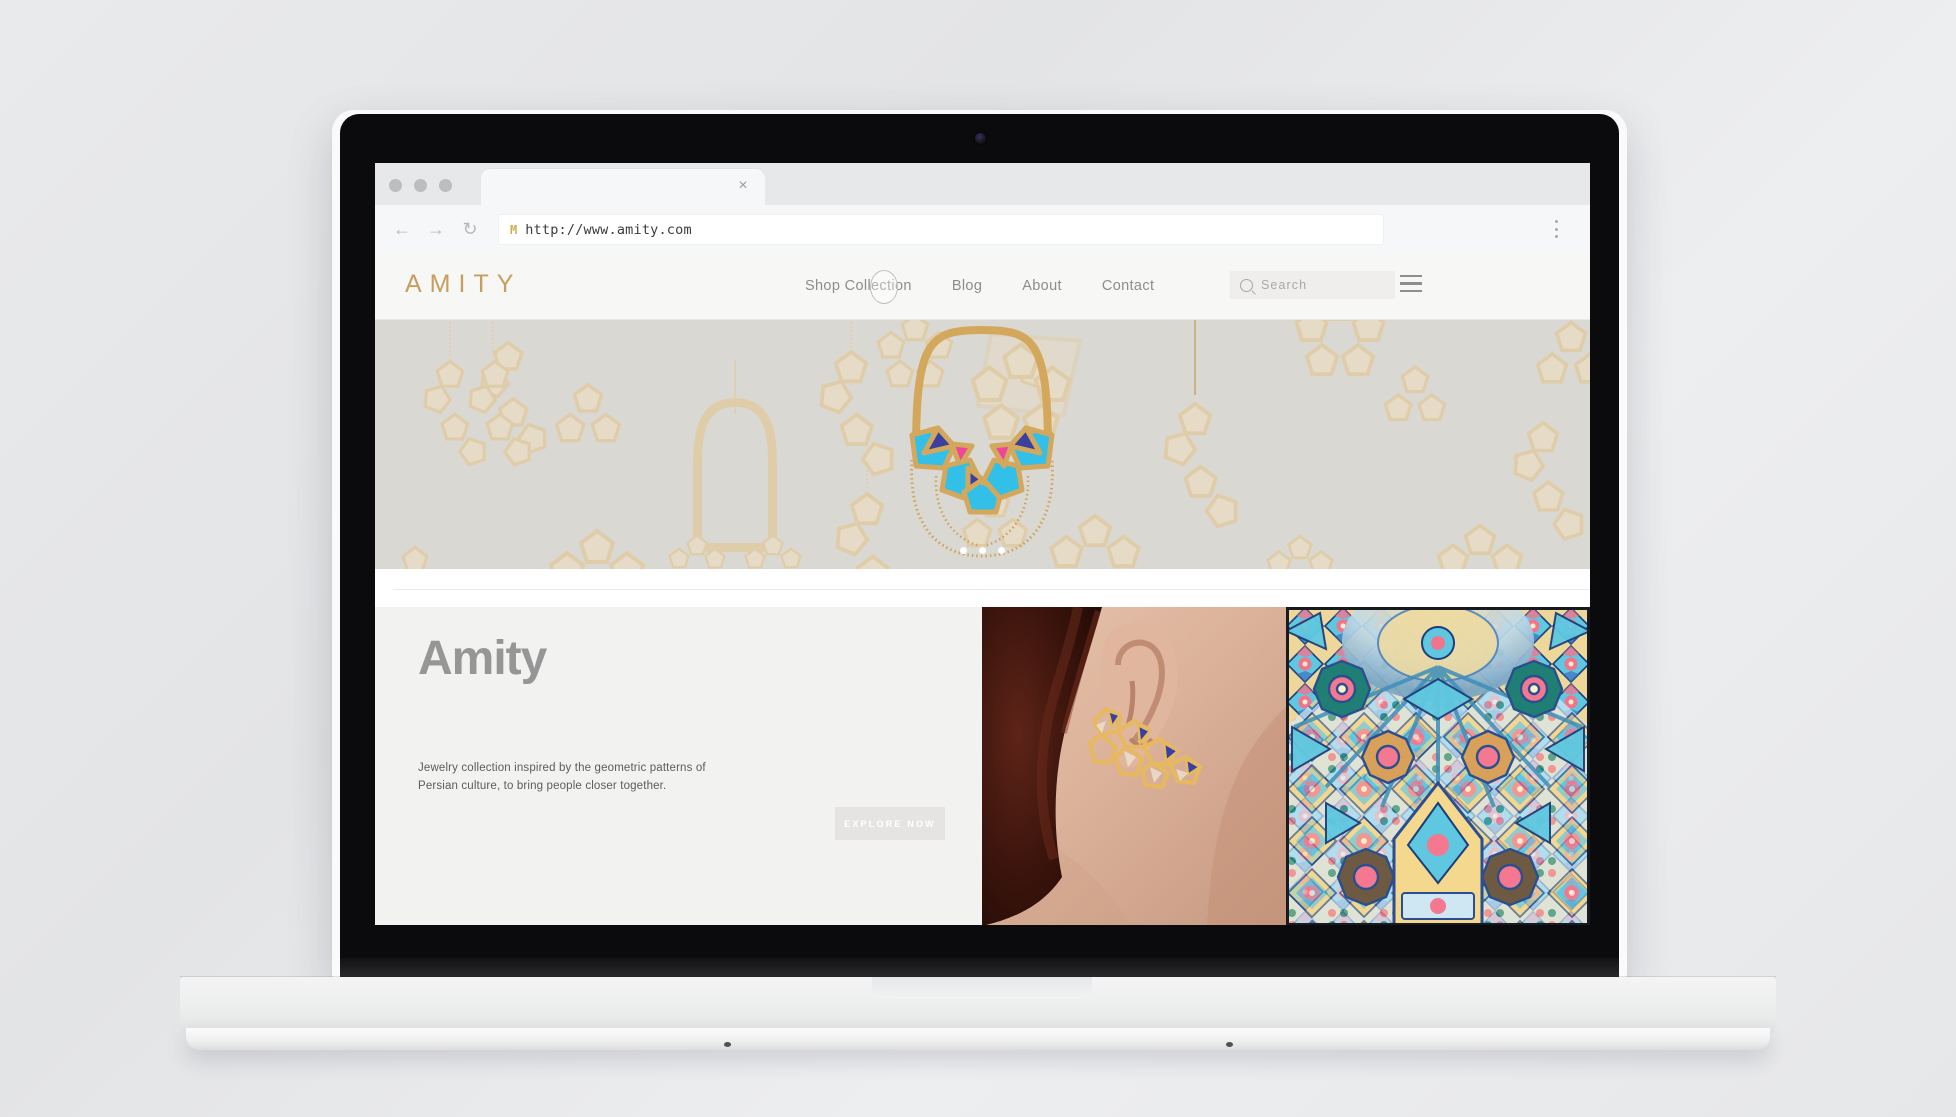  Describe the element at coordinates (1312, 285) in the screenshot. I see `search-input: Search` at that location.